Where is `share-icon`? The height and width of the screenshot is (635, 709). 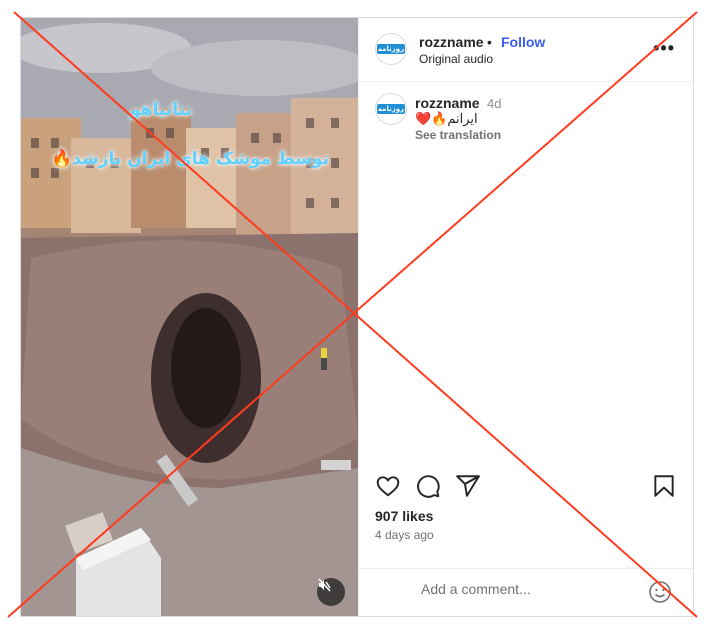 share-icon is located at coordinates (468, 486).